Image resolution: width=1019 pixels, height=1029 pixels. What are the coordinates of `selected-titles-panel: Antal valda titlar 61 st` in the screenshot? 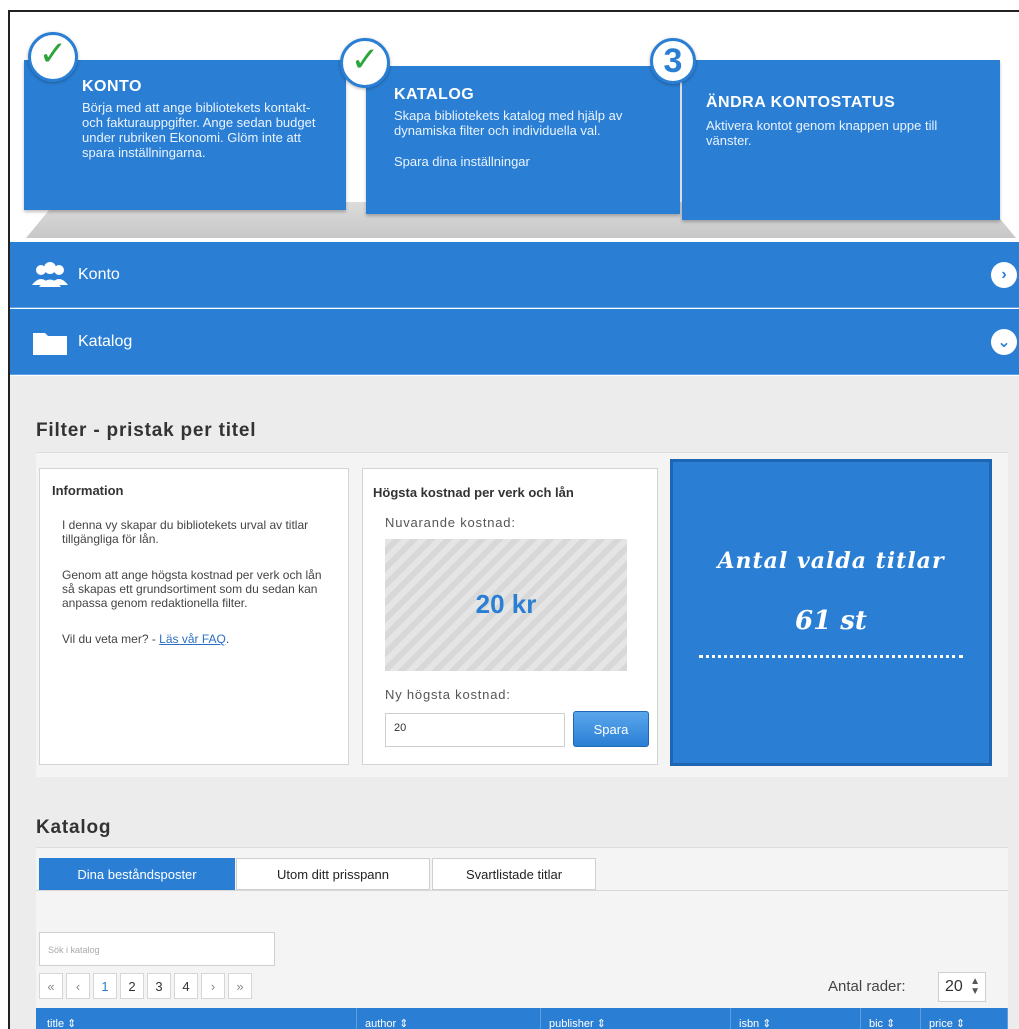 It's located at (831, 612).